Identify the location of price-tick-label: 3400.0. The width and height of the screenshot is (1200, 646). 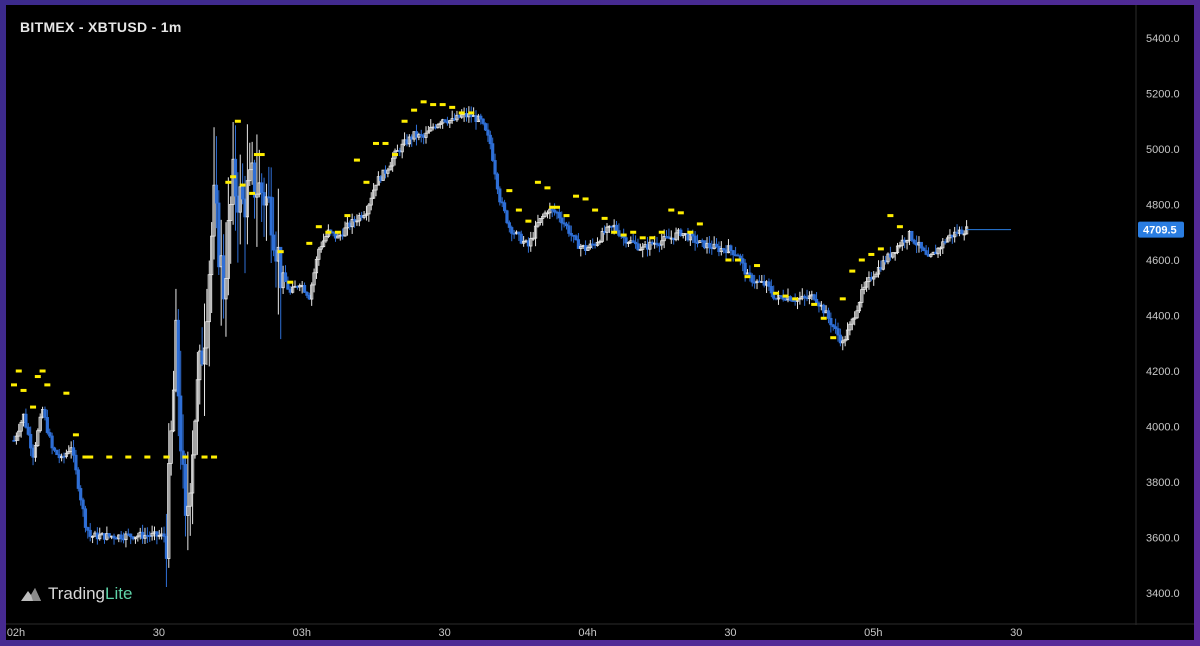
(1163, 594).